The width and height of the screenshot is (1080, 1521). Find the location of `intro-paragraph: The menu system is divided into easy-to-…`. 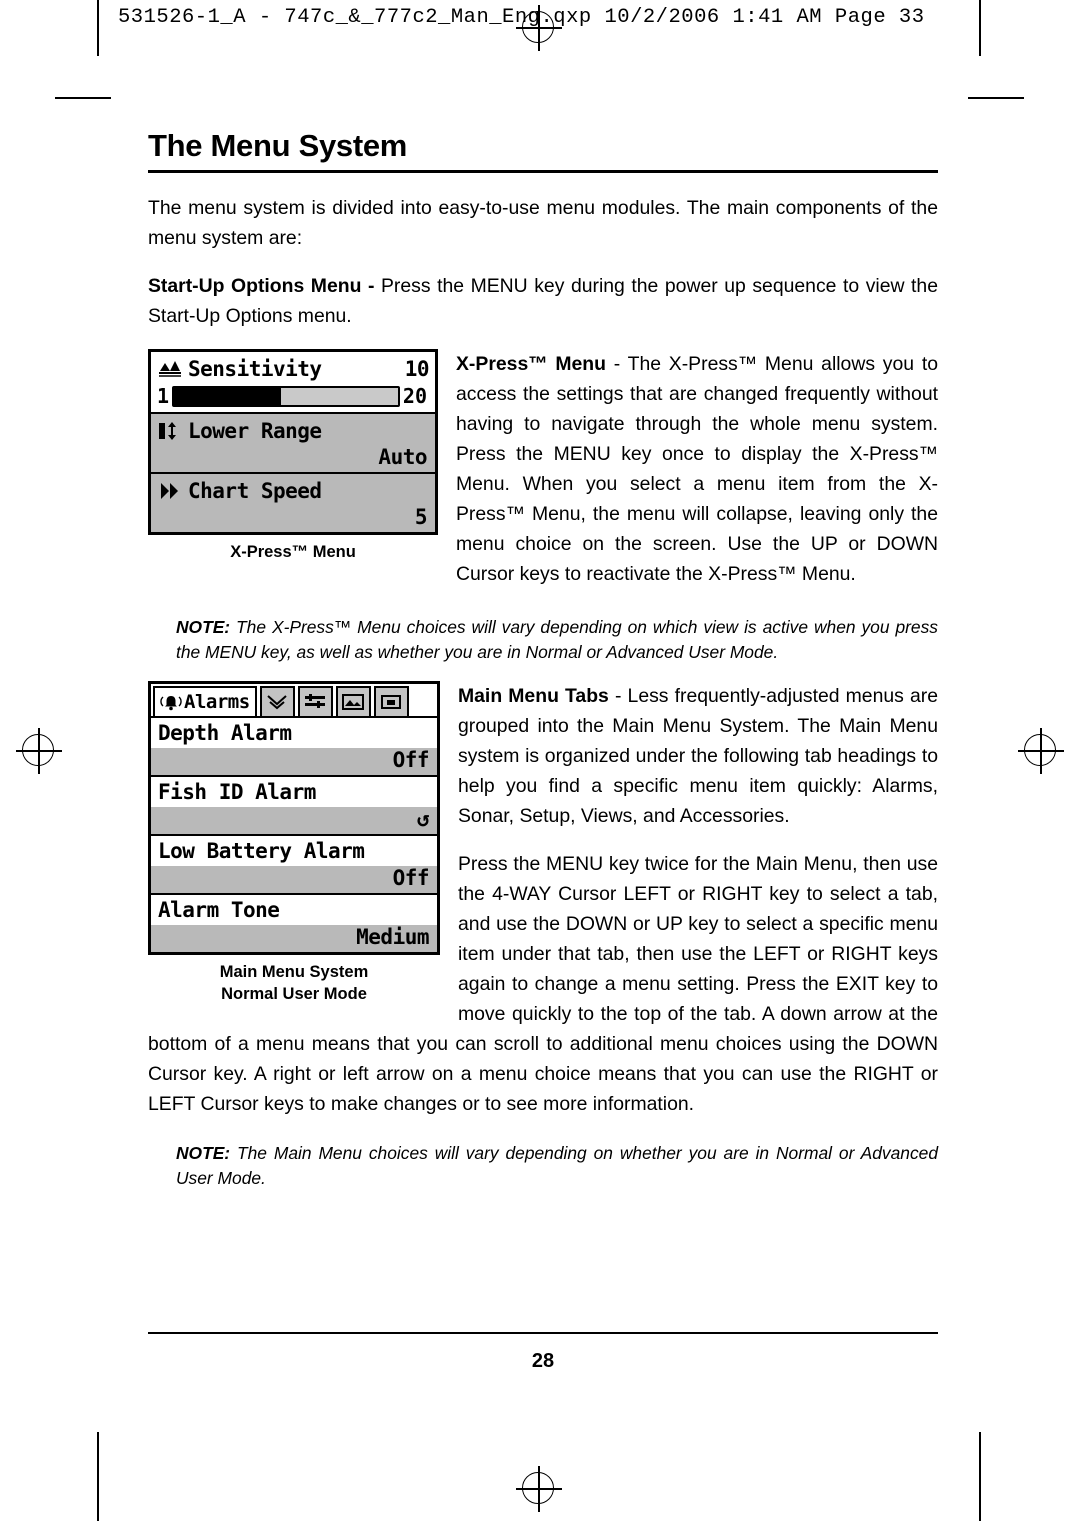

intro-paragraph: The menu system is divided into easy-to-… is located at coordinates (543, 223).